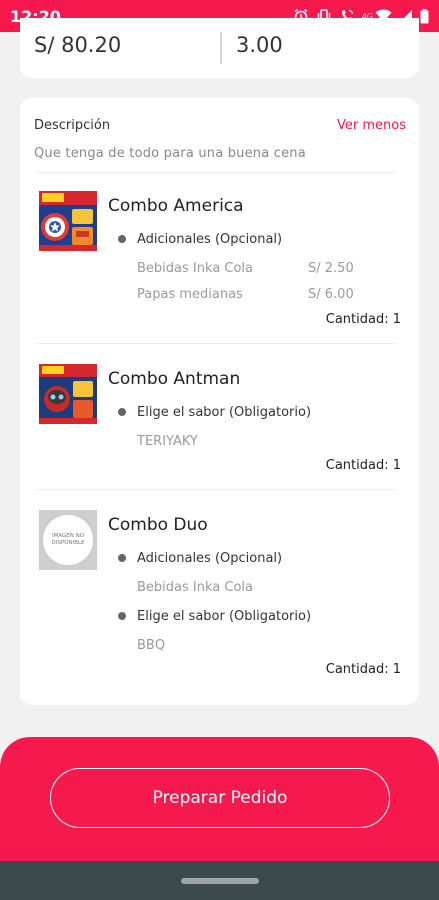 This screenshot has height=900, width=439. What do you see at coordinates (72, 125) in the screenshot?
I see `description-label: Descripción` at bounding box center [72, 125].